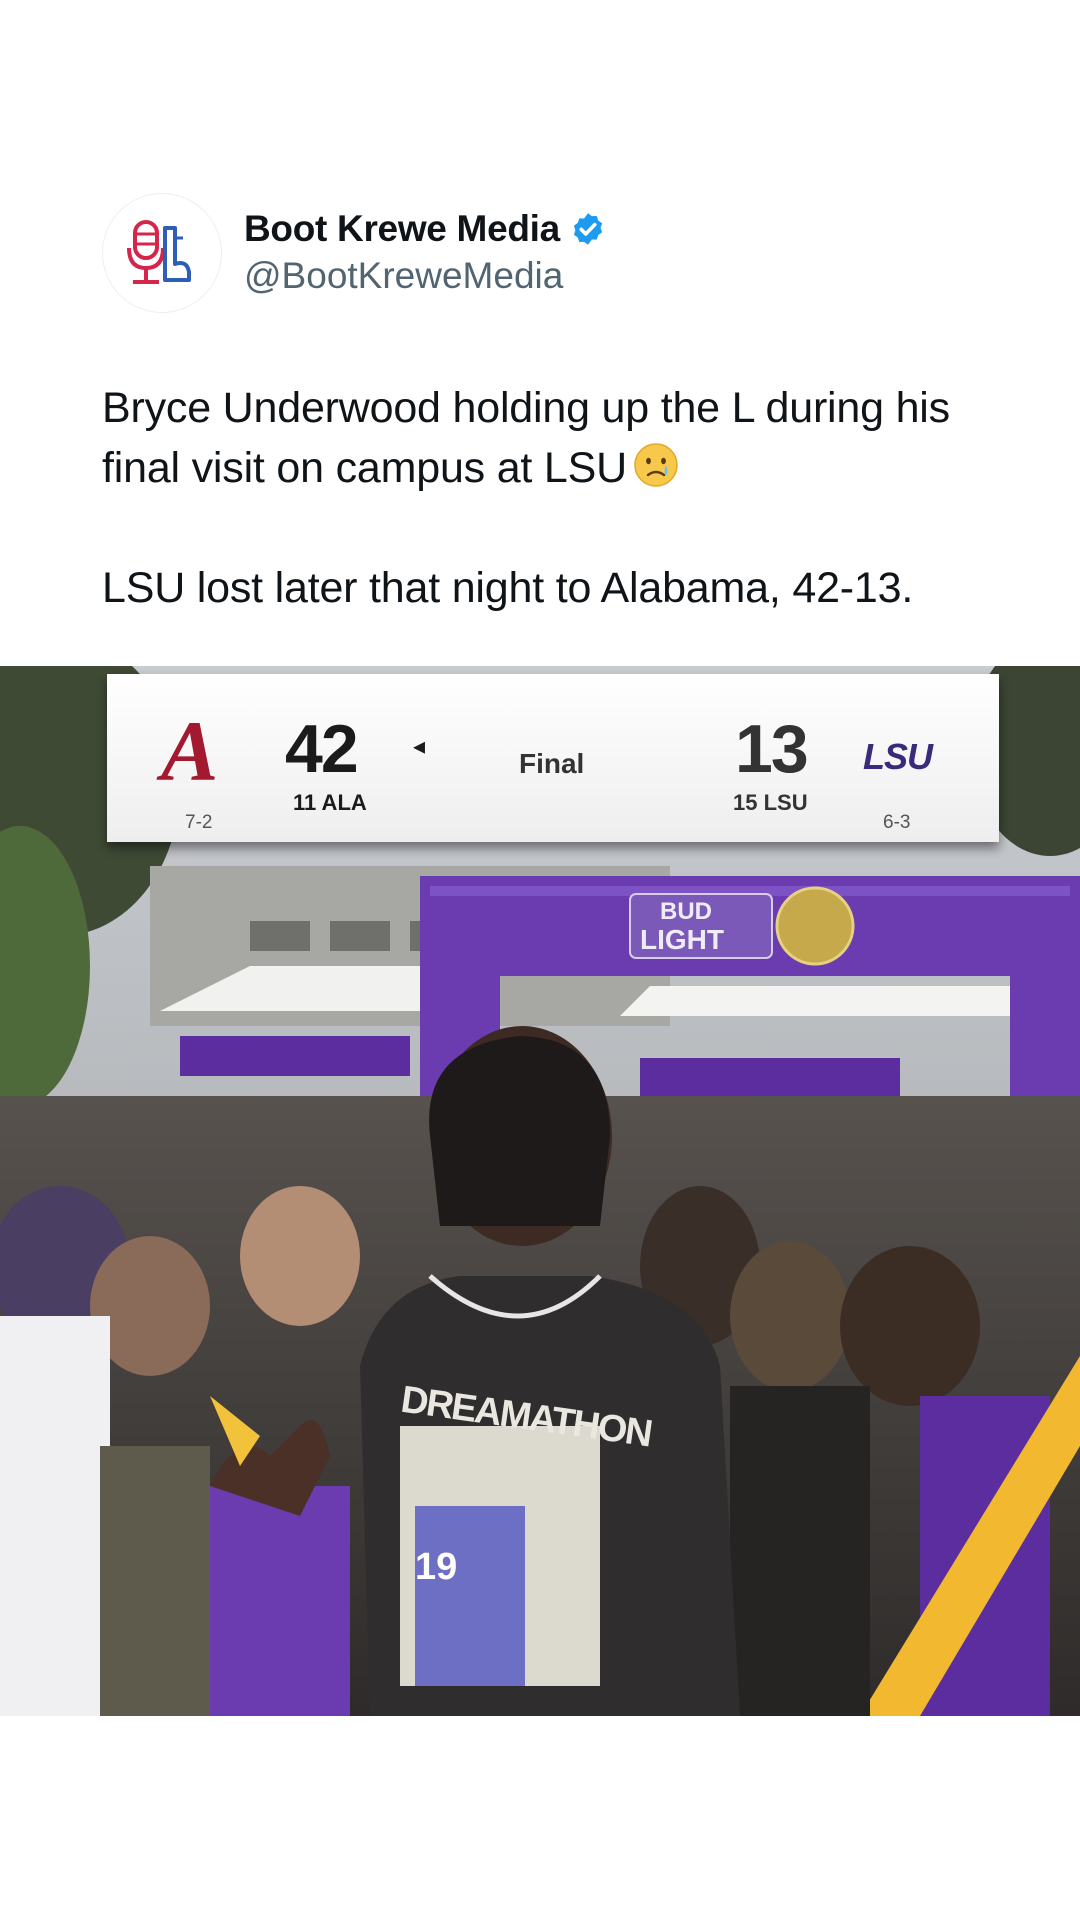  I want to click on author-display-name: Boot Krewe Media, so click(402, 229).